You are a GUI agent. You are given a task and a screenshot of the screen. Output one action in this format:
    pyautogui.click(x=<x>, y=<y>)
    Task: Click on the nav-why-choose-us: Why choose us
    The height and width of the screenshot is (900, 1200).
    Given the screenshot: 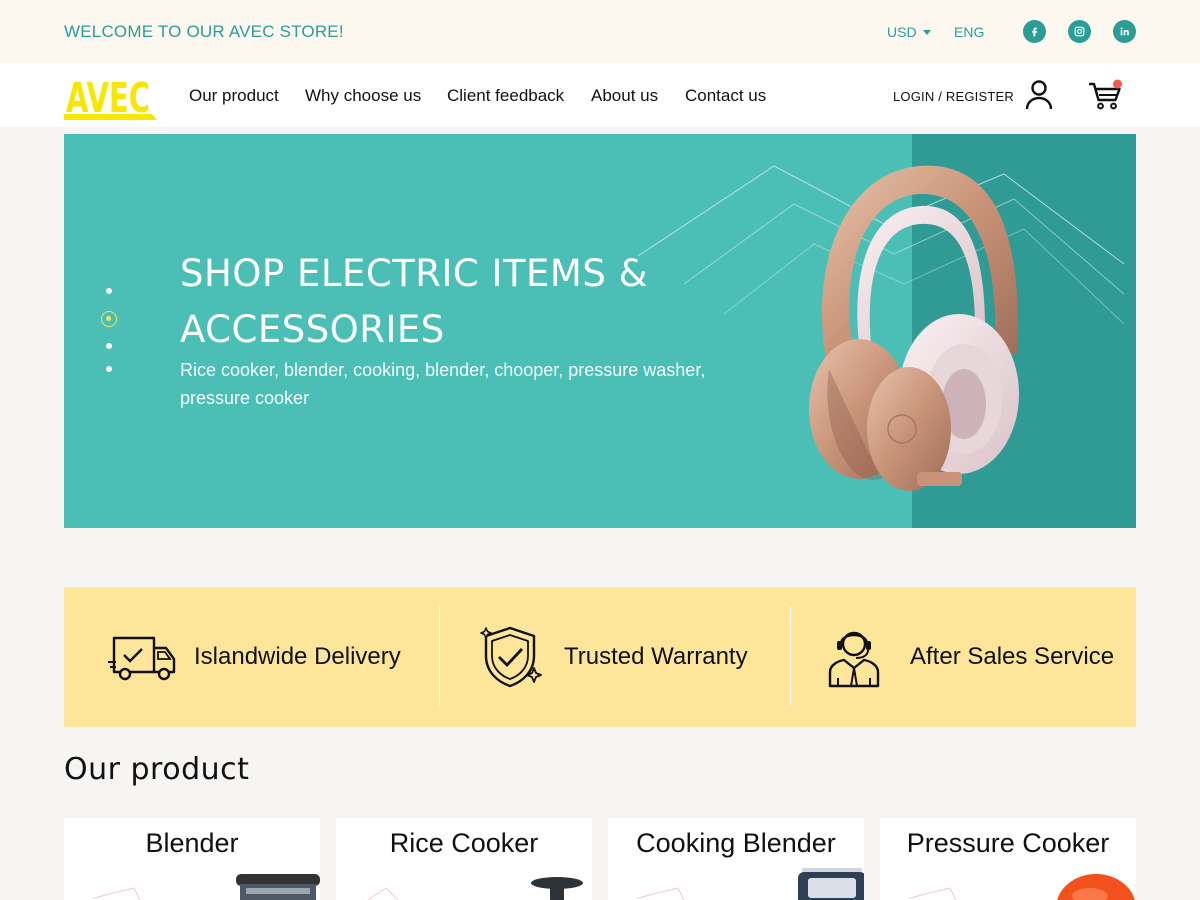 What is the action you would take?
    pyautogui.click(x=363, y=96)
    